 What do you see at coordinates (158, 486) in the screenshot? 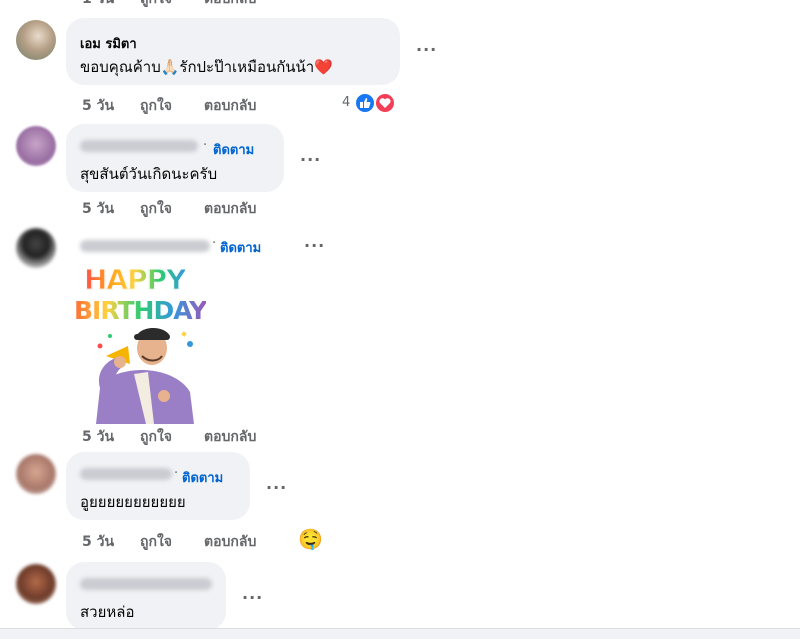
I see `comment-bubble: · ติดตาม อูยยยยยยยยยยย` at bounding box center [158, 486].